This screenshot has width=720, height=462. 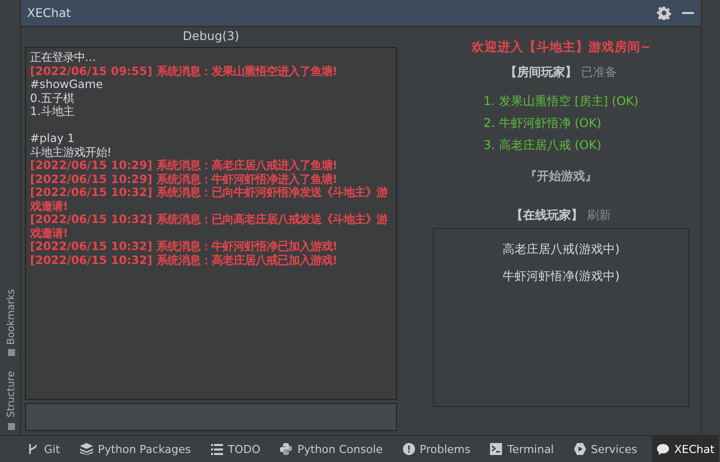 I want to click on tool-window-tab: Python Packages, so click(x=135, y=449).